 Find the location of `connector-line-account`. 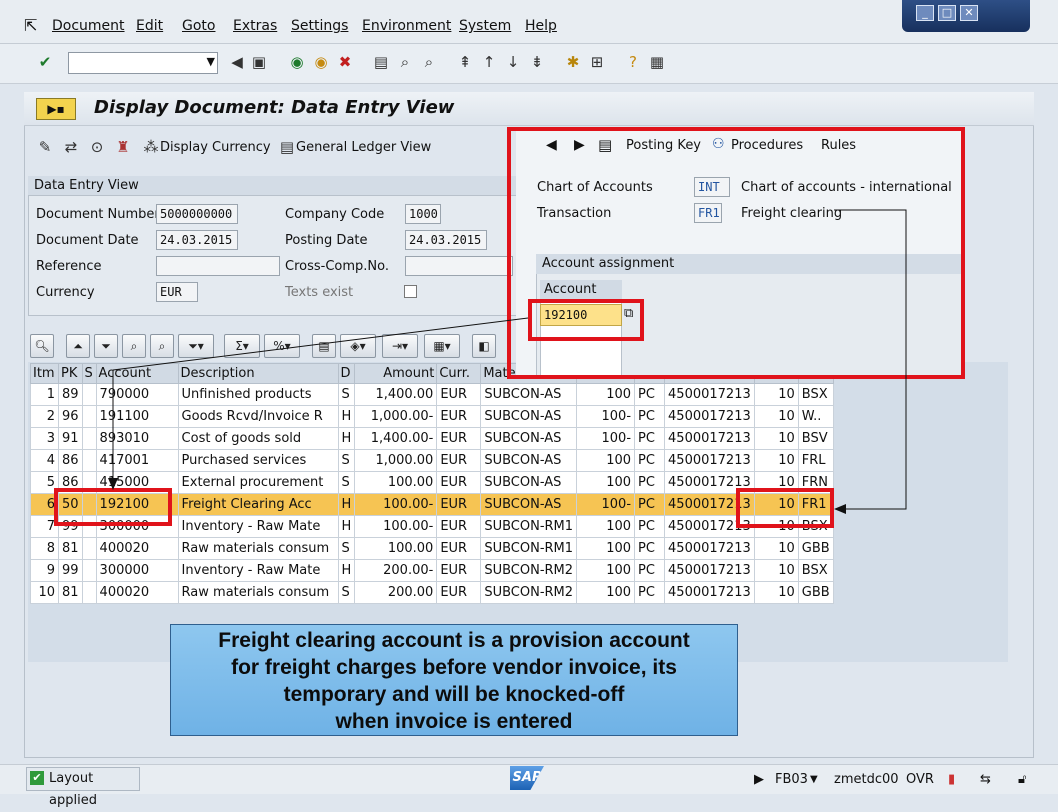

connector-line-account is located at coordinates (320, 344).